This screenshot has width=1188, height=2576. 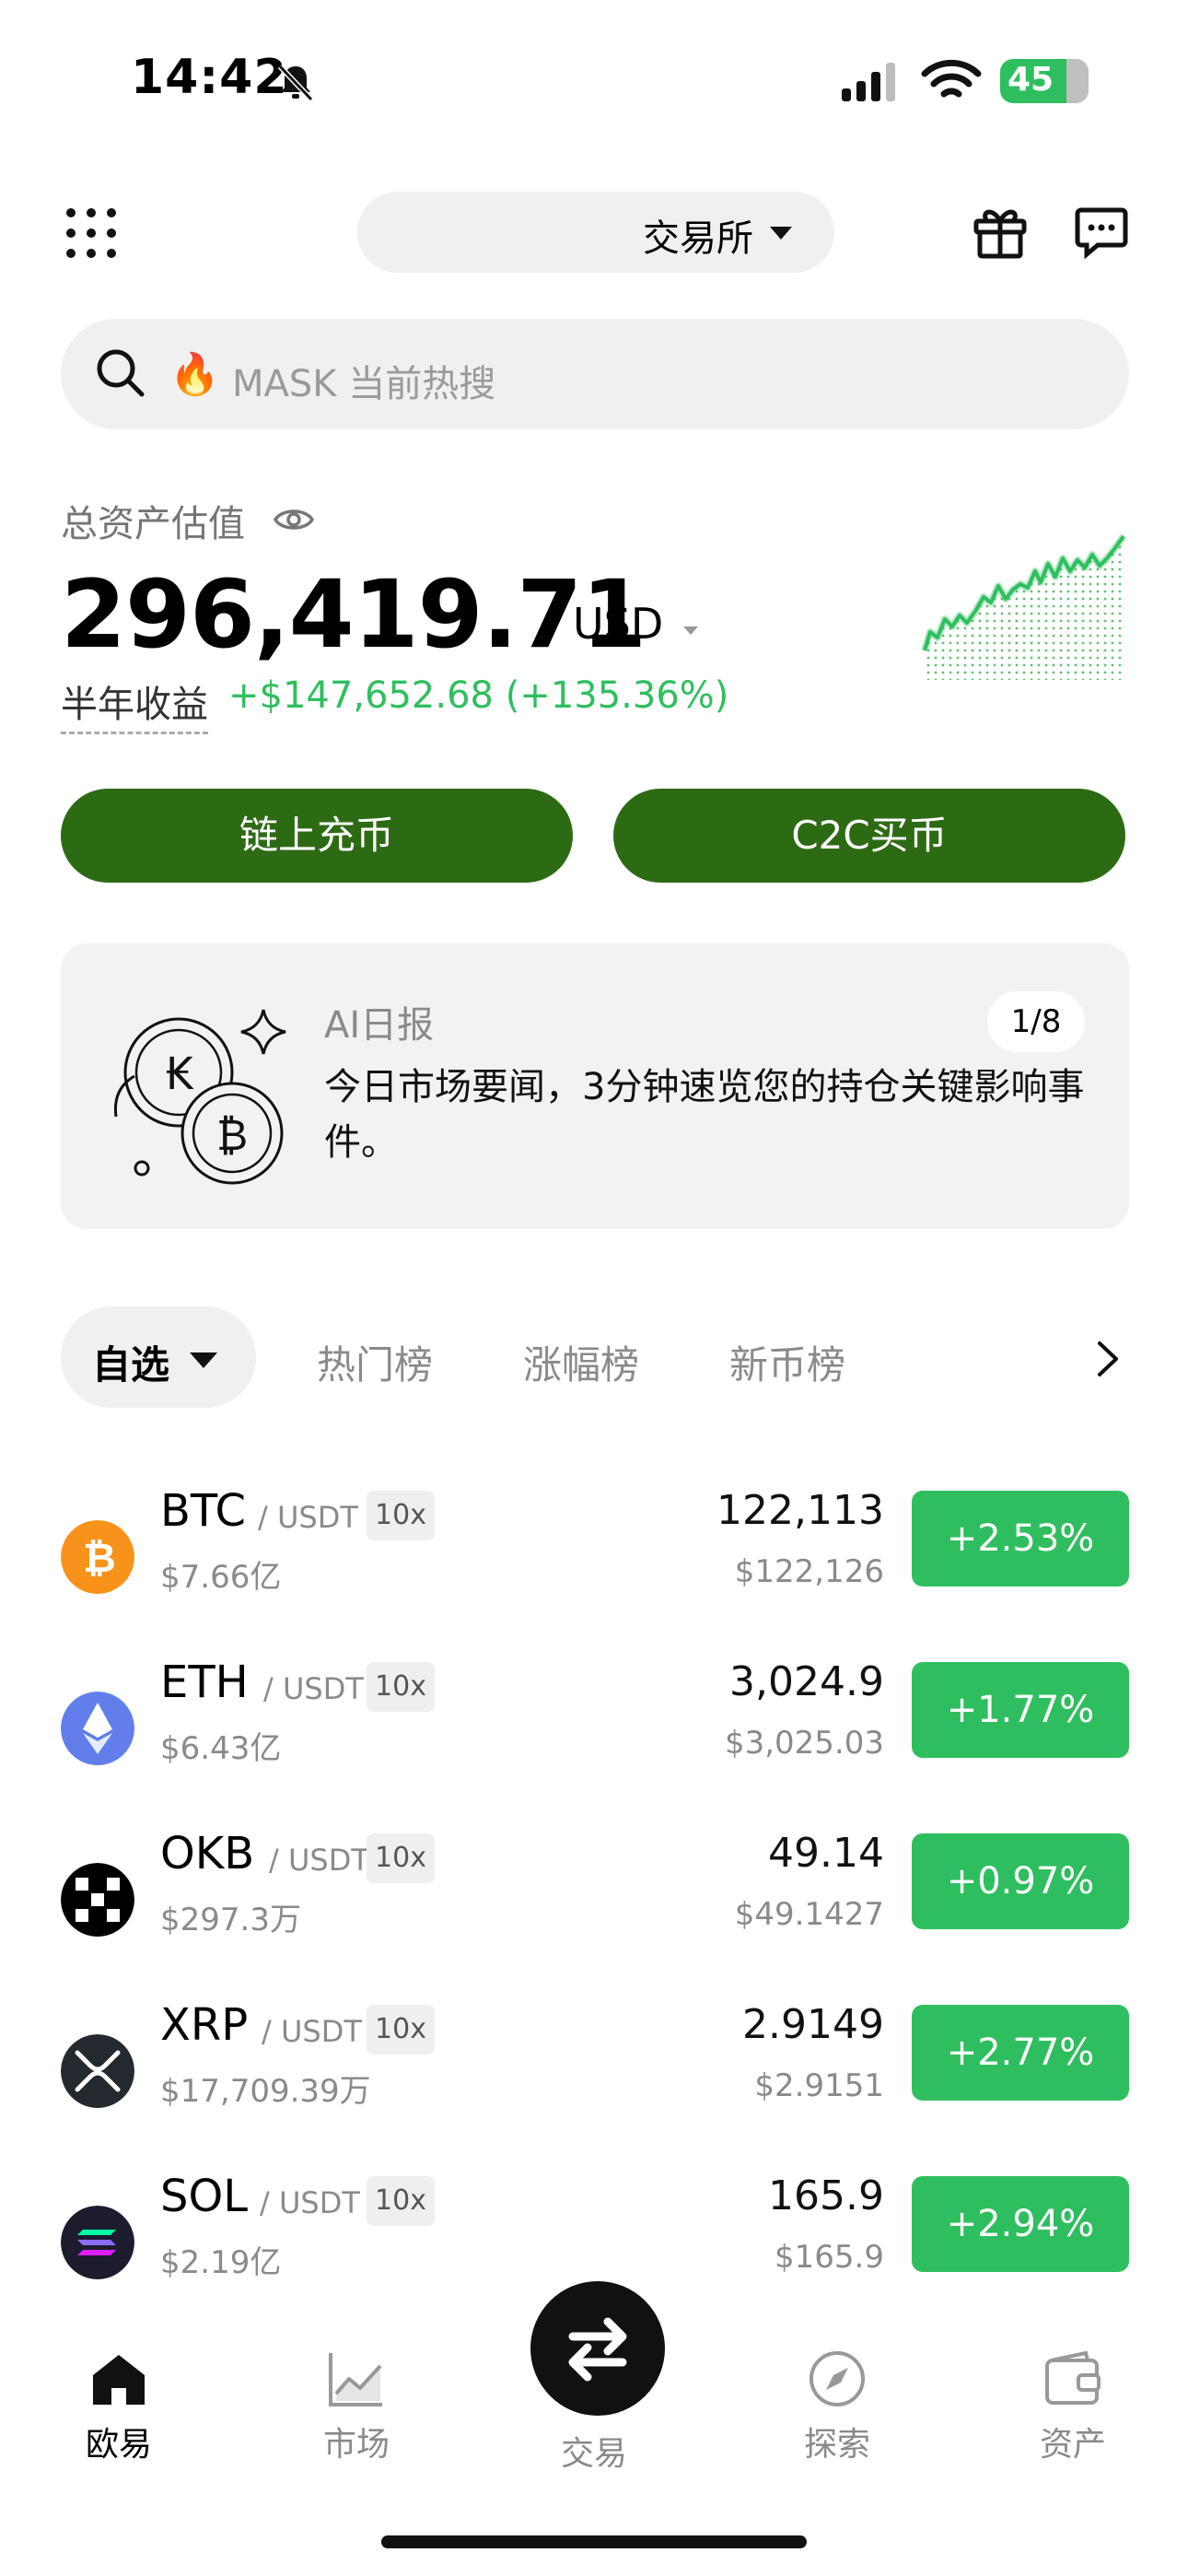 I want to click on wallet-icon, so click(x=1073, y=2377).